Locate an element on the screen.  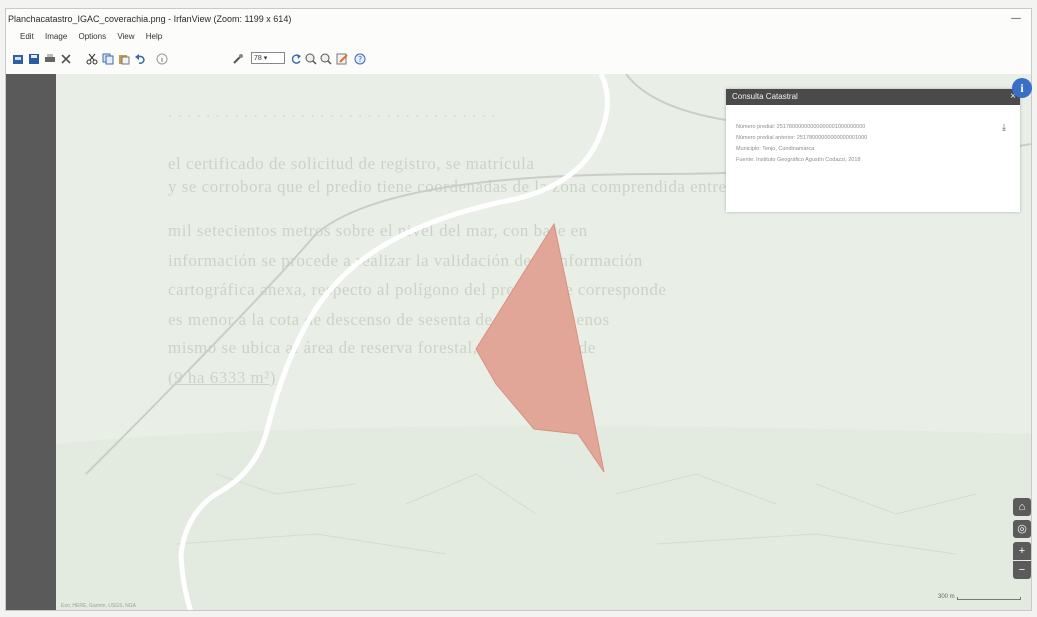
edit-icon is located at coordinates (342, 59).